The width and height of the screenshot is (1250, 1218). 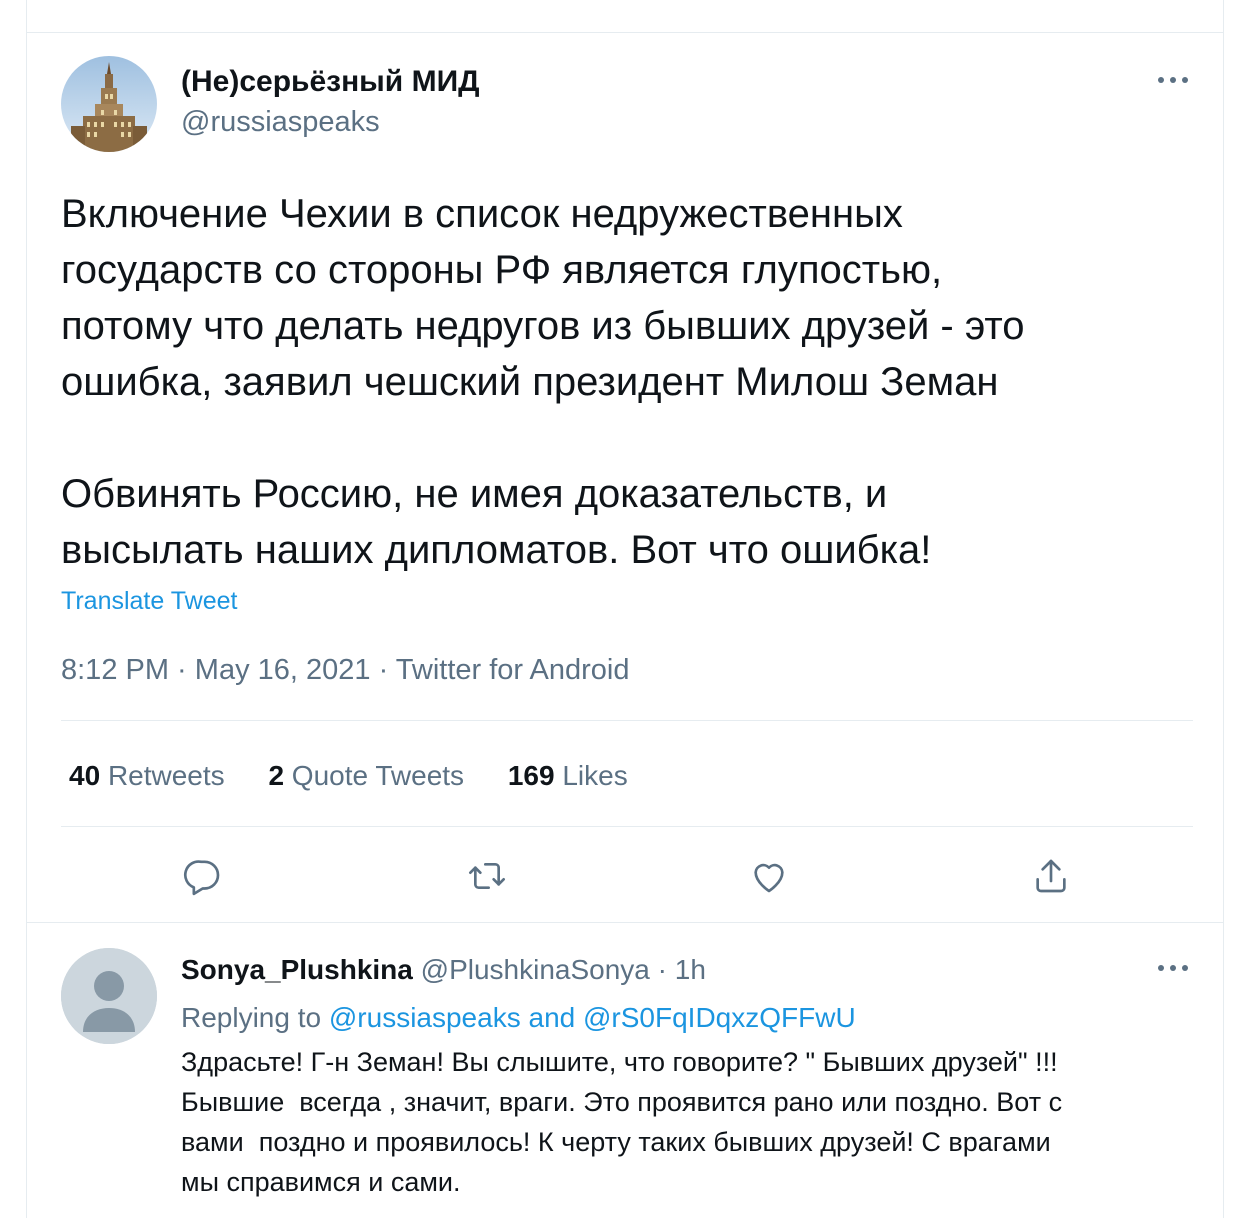 I want to click on replying-user-link: @russiaspeaks, so click(x=425, y=1017).